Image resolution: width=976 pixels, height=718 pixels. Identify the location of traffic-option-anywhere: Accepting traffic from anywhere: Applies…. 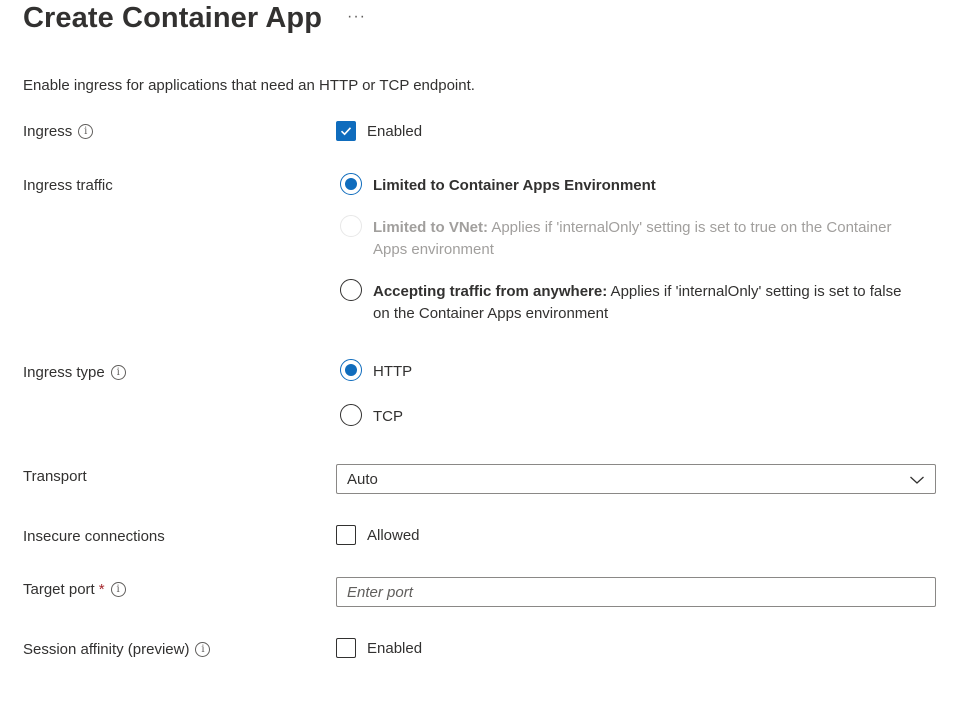
(630, 302).